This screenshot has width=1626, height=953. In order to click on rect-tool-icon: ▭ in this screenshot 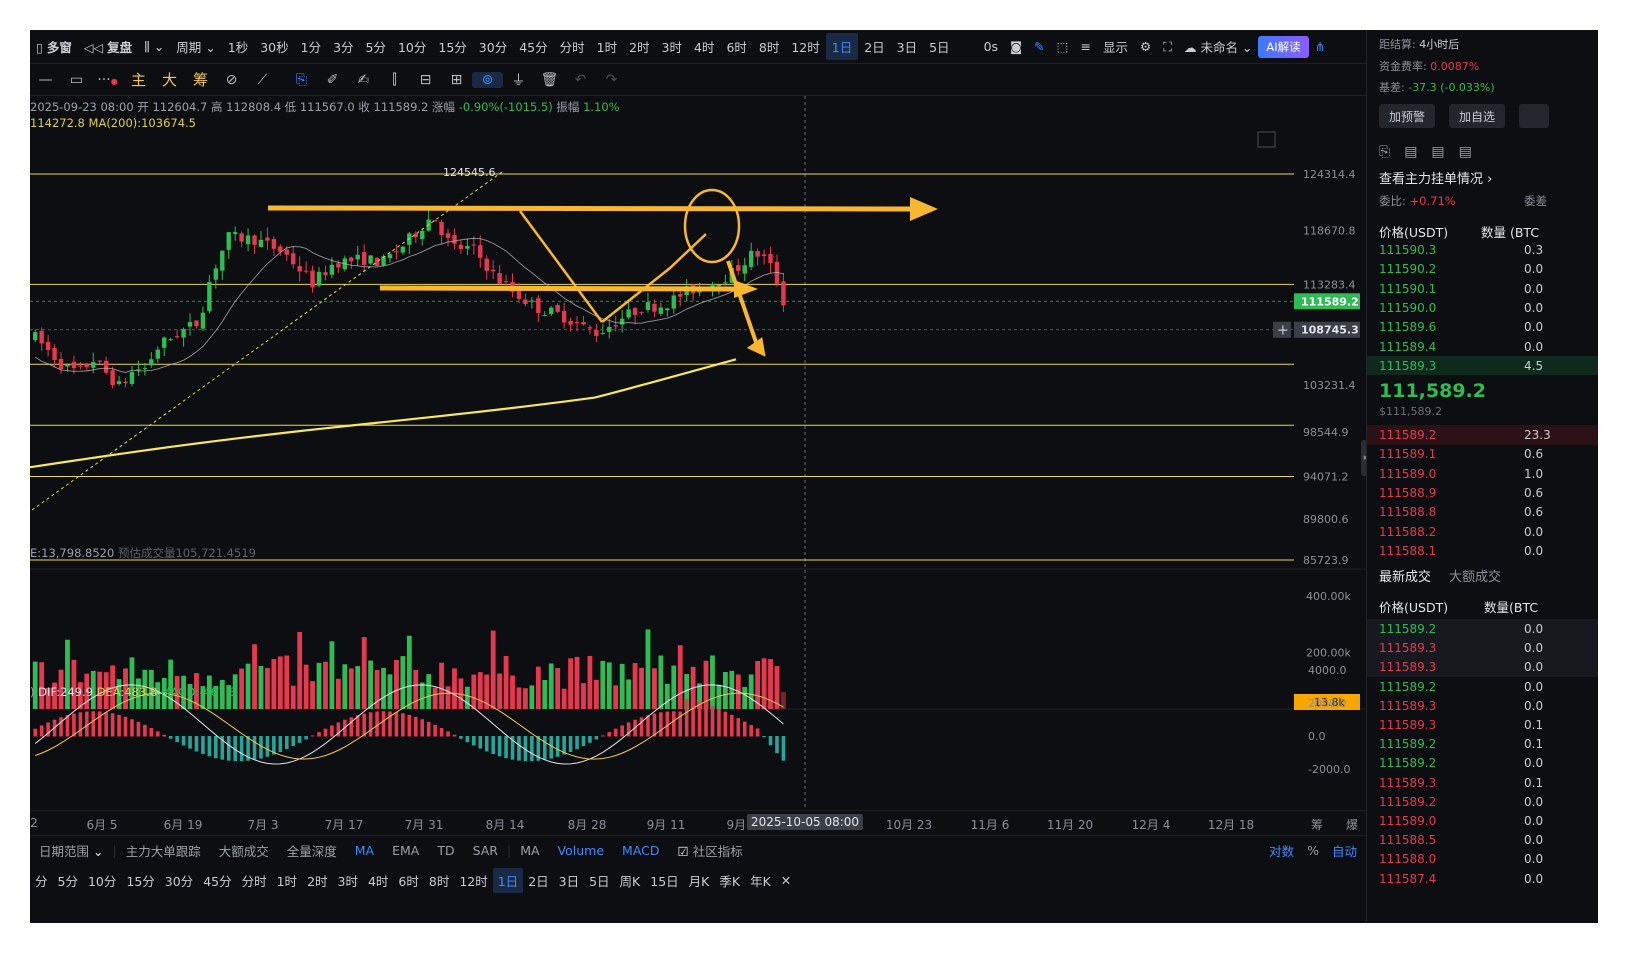, I will do `click(76, 80)`.